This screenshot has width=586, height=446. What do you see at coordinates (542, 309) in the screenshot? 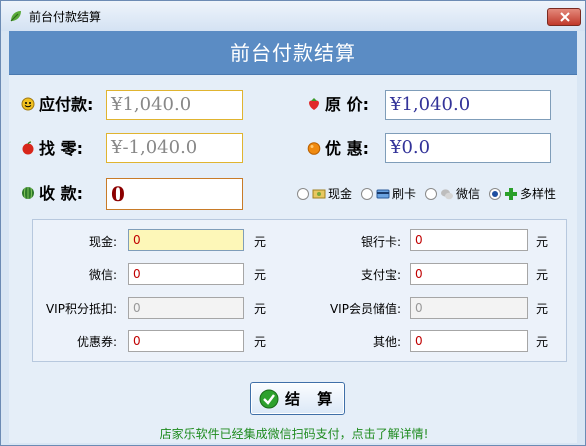
I see `vip-stored-unit: 元` at bounding box center [542, 309].